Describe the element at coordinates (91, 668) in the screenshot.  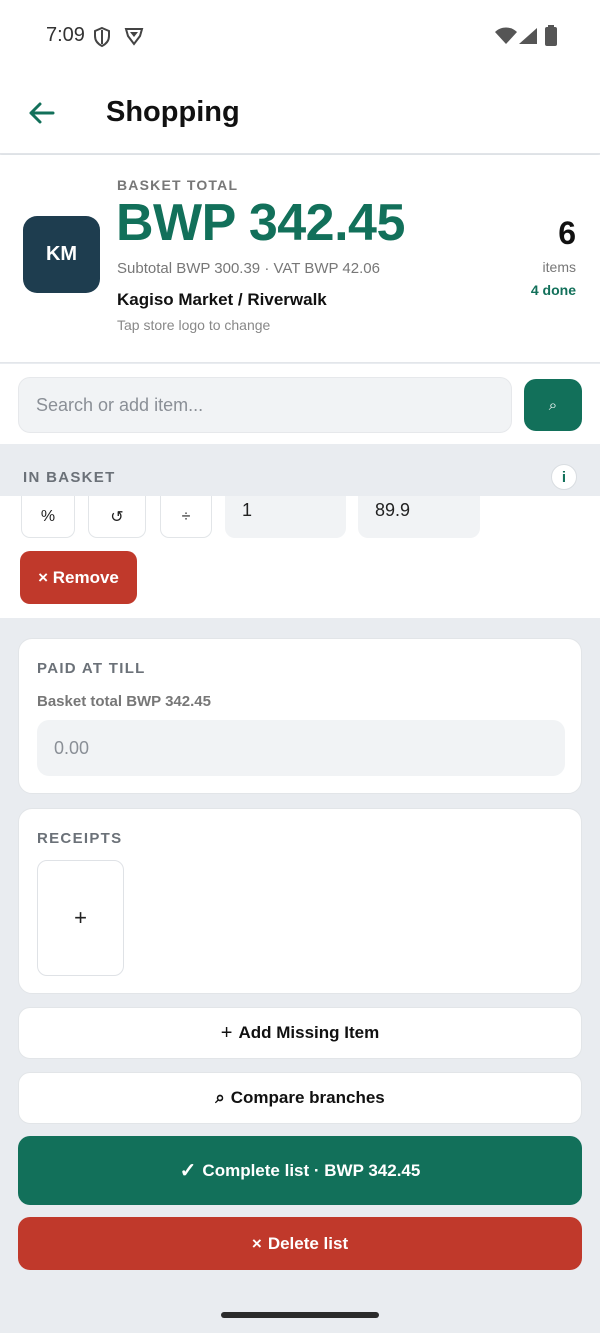
I see `paid-at-till-label: PAID AT TILL` at that location.